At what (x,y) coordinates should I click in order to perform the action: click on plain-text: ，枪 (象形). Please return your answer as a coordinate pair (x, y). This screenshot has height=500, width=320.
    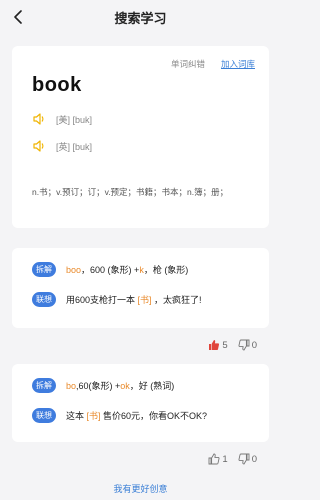
    Looking at the image, I should click on (166, 270).